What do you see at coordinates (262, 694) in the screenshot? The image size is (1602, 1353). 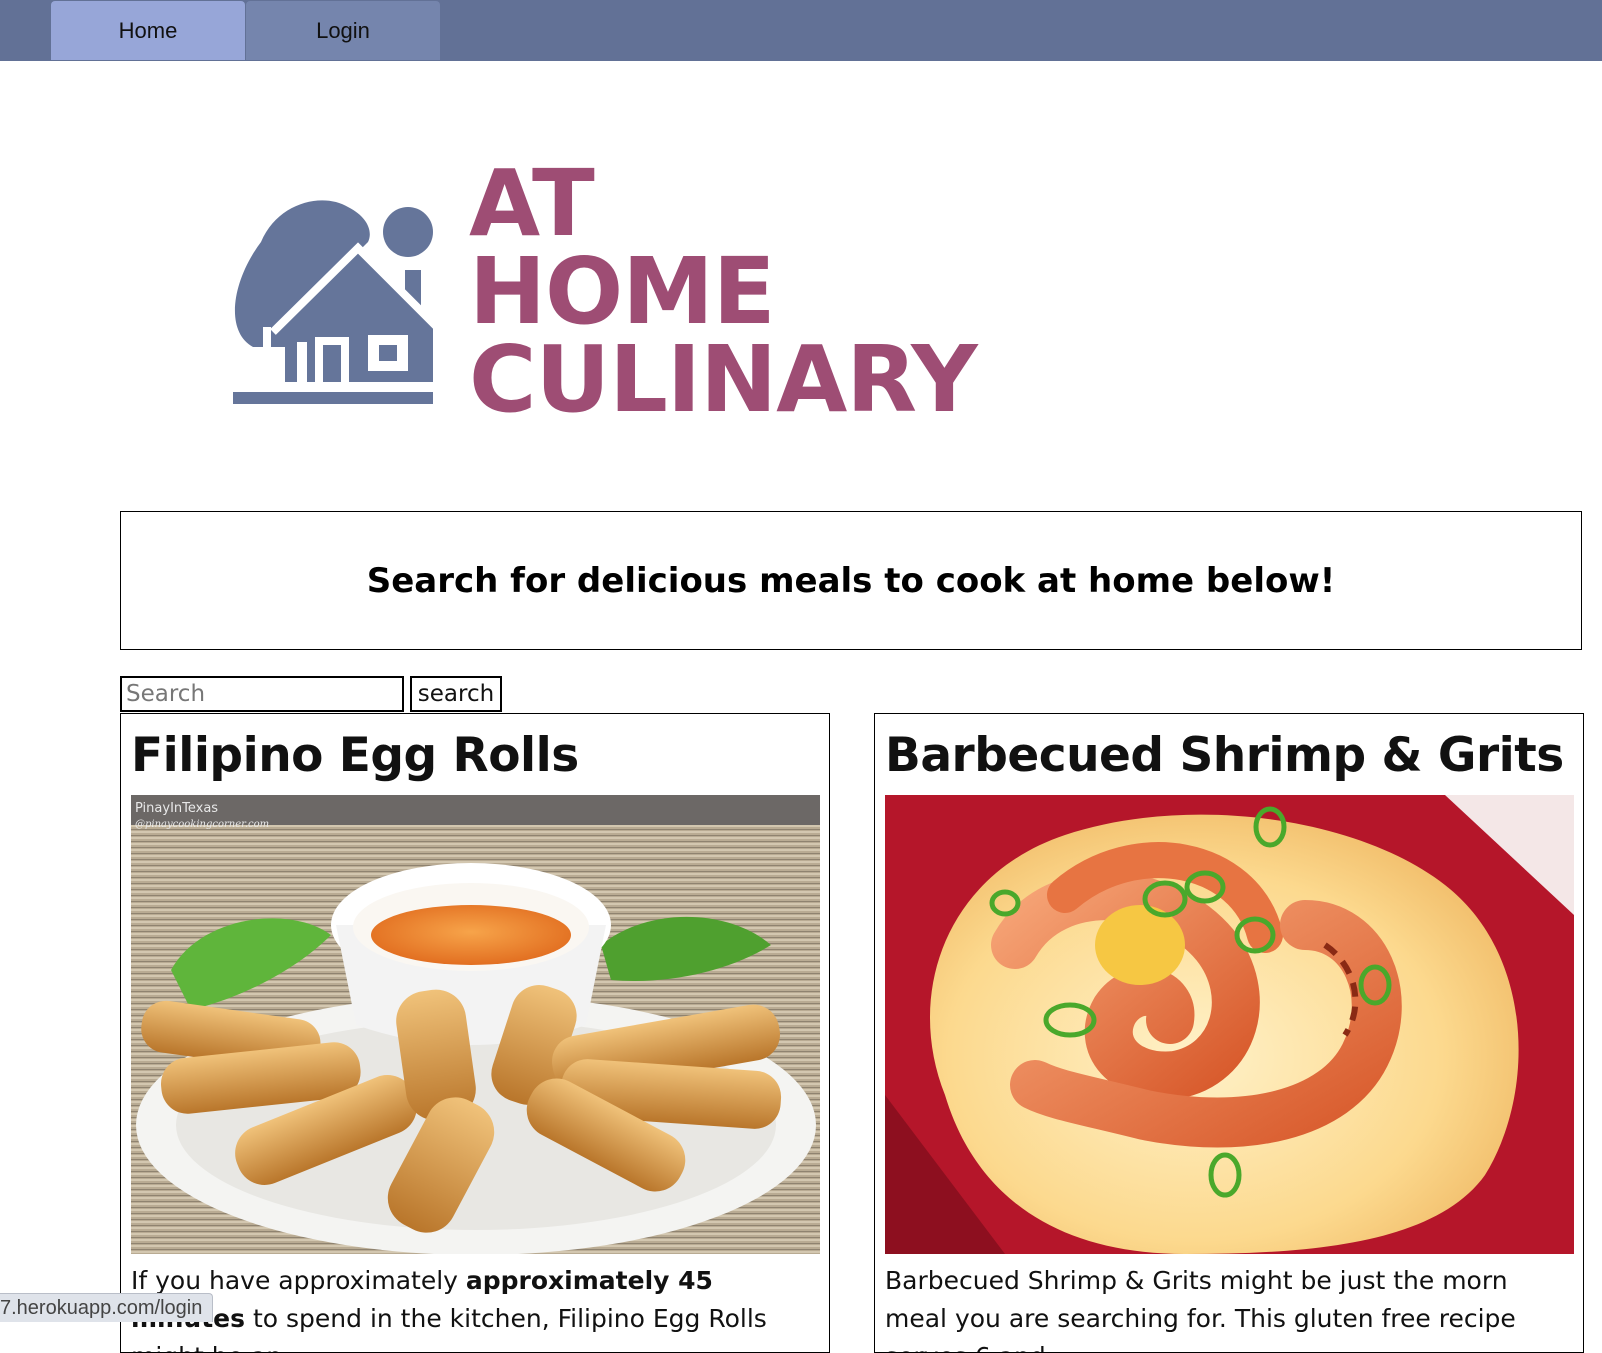 I see `search-input` at bounding box center [262, 694].